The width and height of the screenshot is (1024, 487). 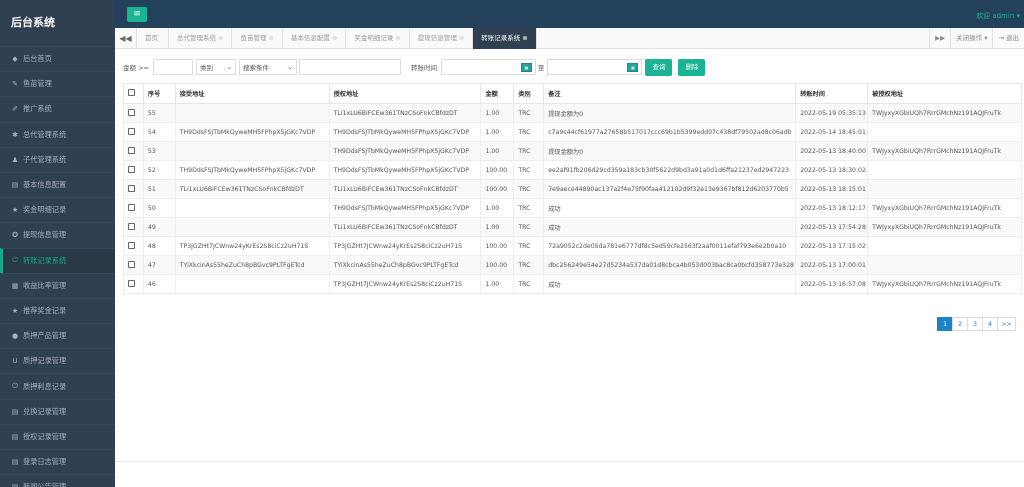 What do you see at coordinates (215, 67) in the screenshot?
I see `category-select: 类别 ⌄` at bounding box center [215, 67].